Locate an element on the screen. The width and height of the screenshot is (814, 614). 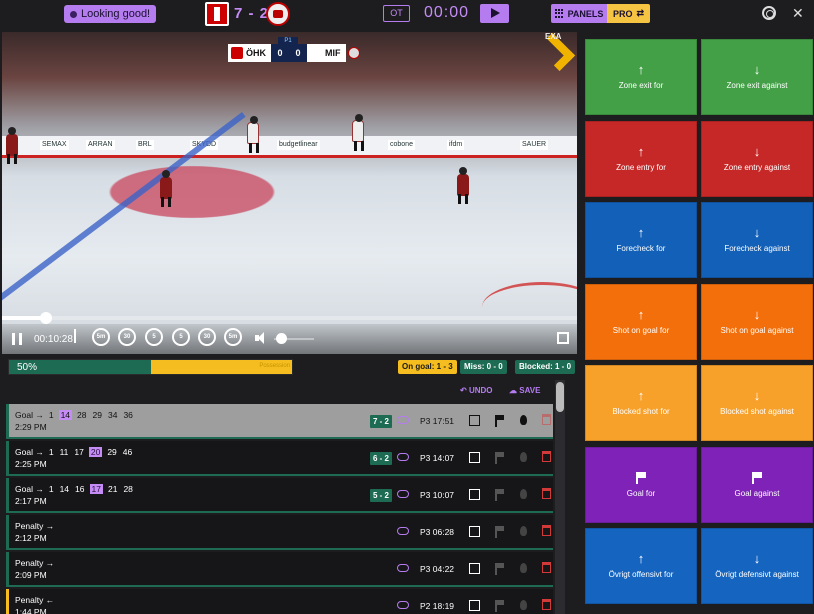
event-tile: Goal against is located at coordinates (757, 484).